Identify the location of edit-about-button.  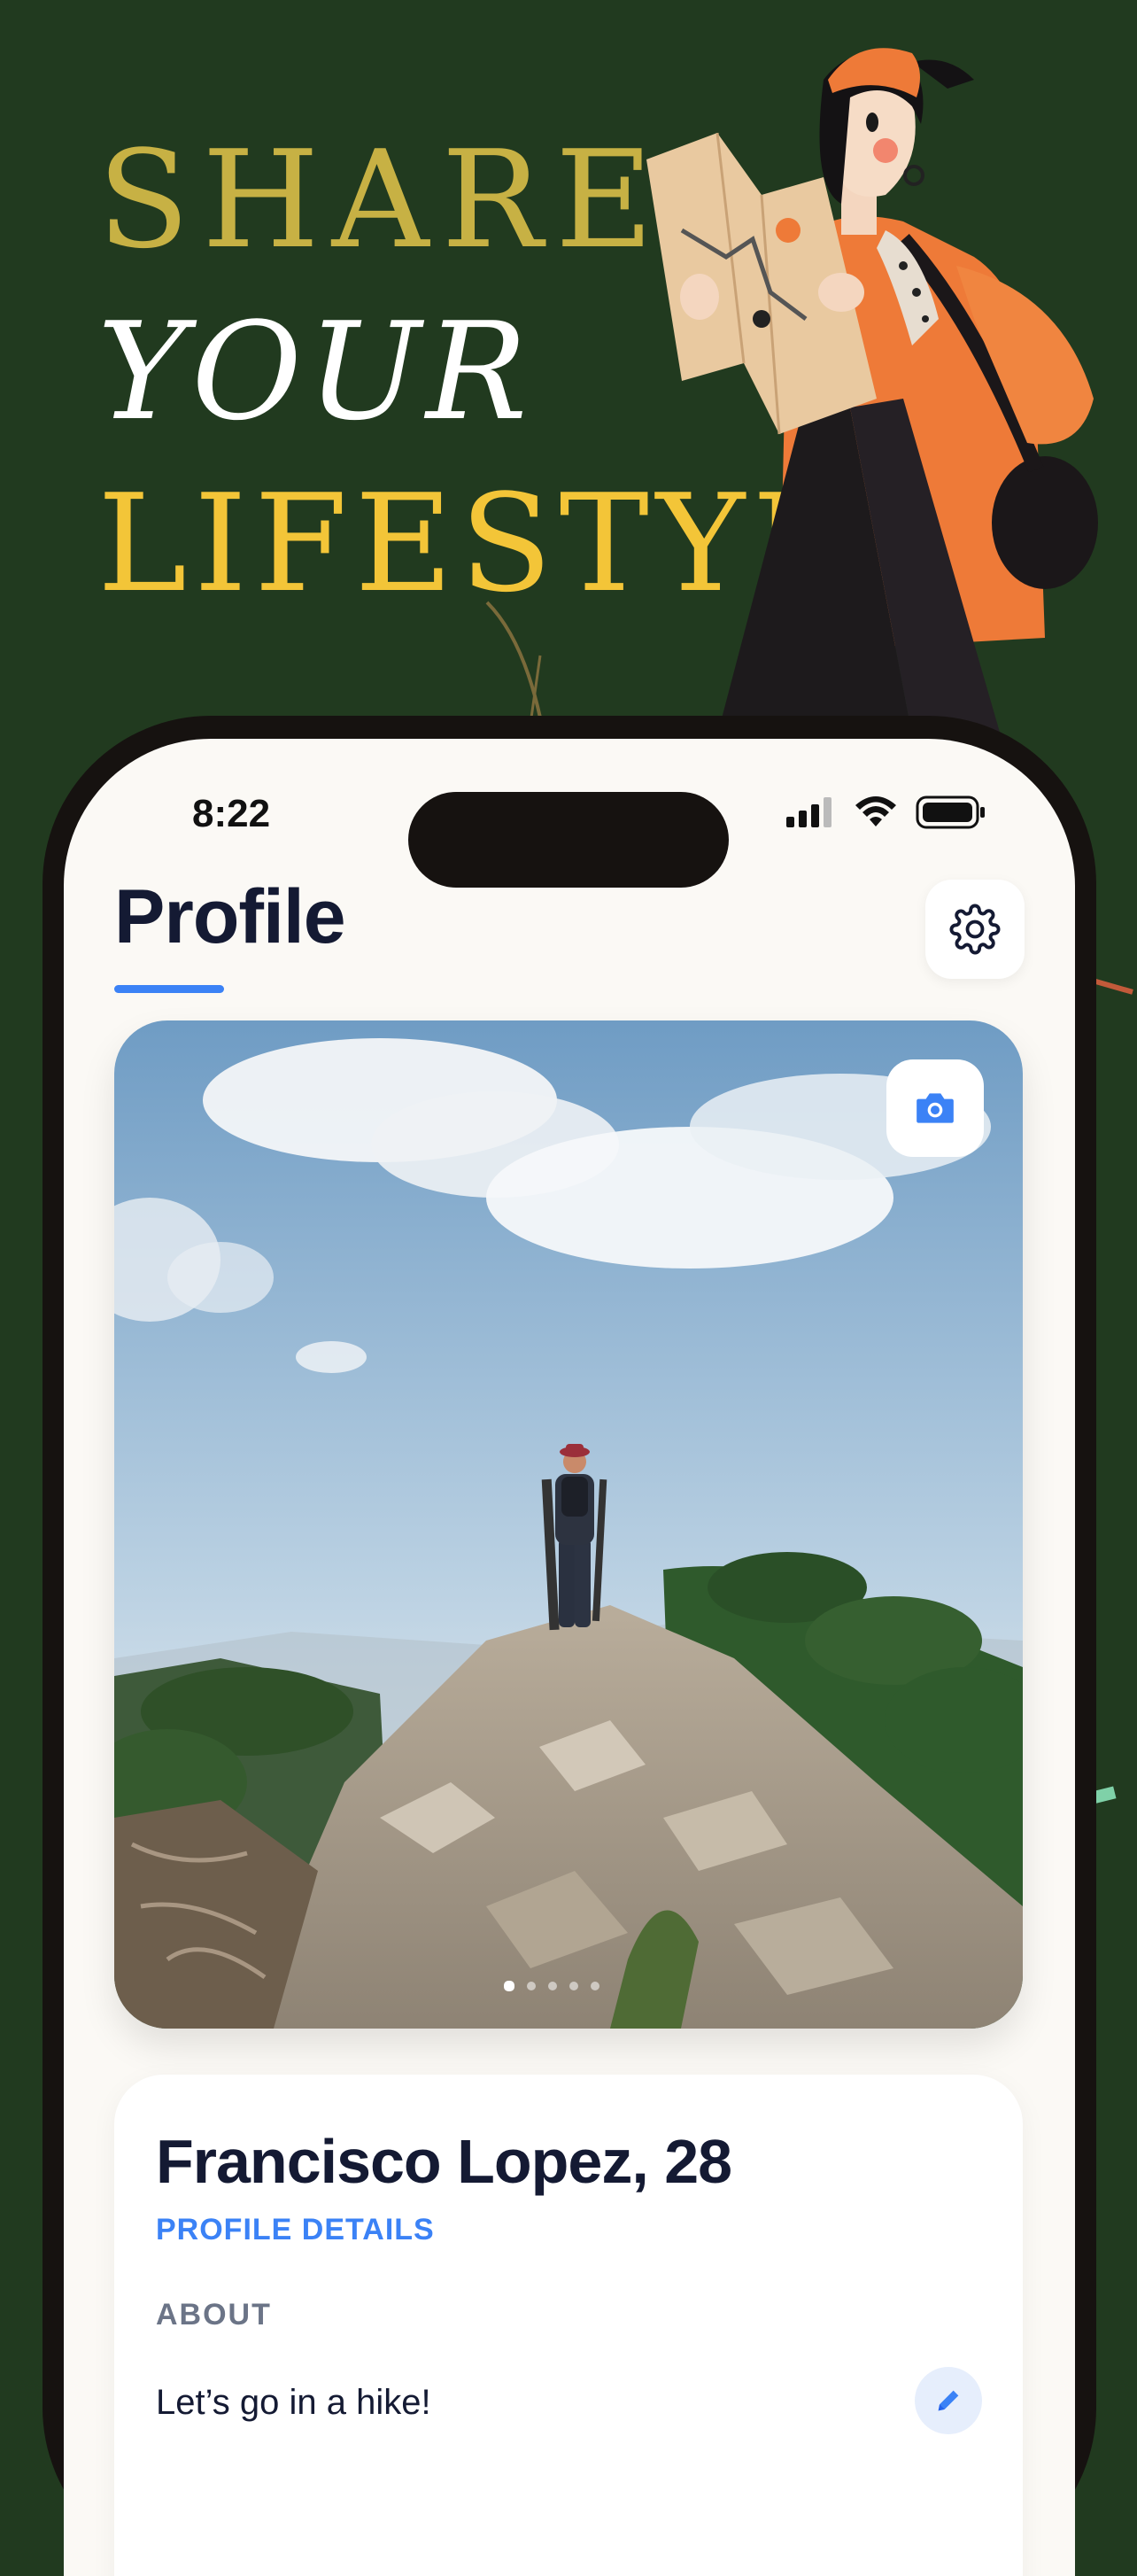
(948, 2400).